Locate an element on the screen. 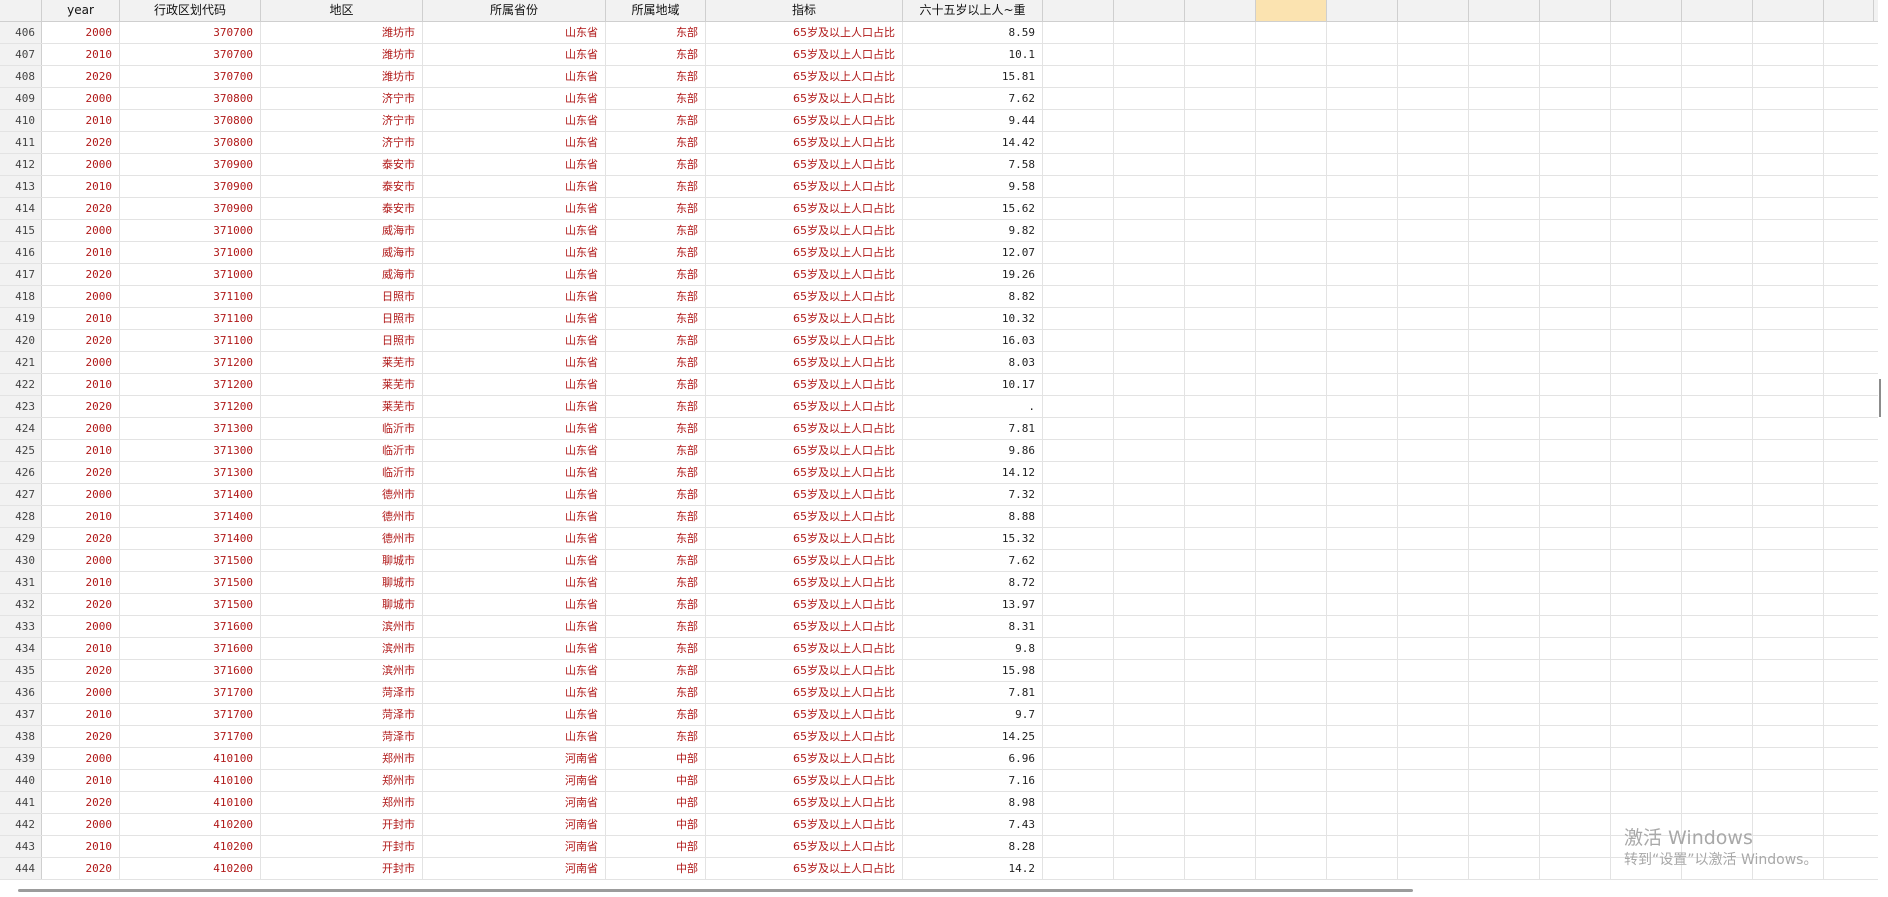 The width and height of the screenshot is (1888, 897). cell-code: 410100 is located at coordinates (190, 780).